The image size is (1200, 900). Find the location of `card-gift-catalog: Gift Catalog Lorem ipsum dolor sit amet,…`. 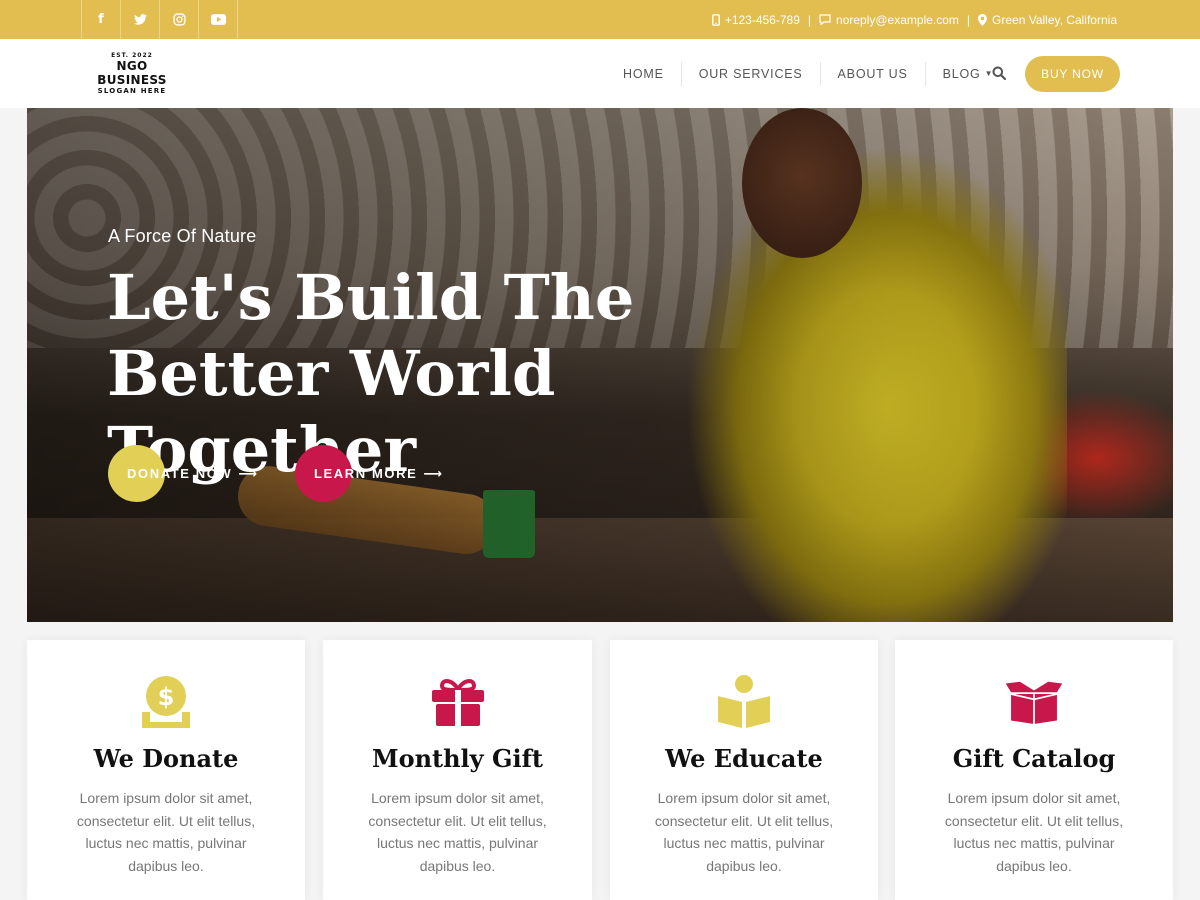

card-gift-catalog: Gift Catalog Lorem ipsum dolor sit amet,… is located at coordinates (1034, 770).